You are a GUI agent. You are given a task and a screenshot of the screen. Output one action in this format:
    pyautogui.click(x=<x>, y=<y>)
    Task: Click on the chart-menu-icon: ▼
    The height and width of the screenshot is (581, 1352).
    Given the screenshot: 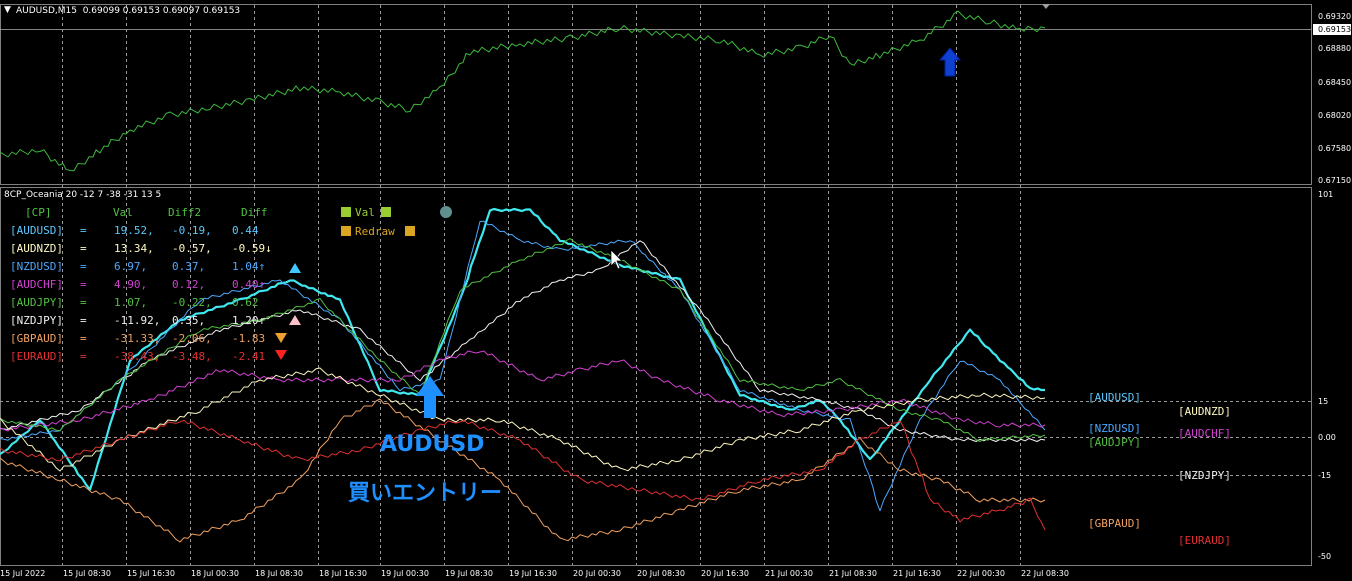 What is the action you would take?
    pyautogui.click(x=7, y=10)
    